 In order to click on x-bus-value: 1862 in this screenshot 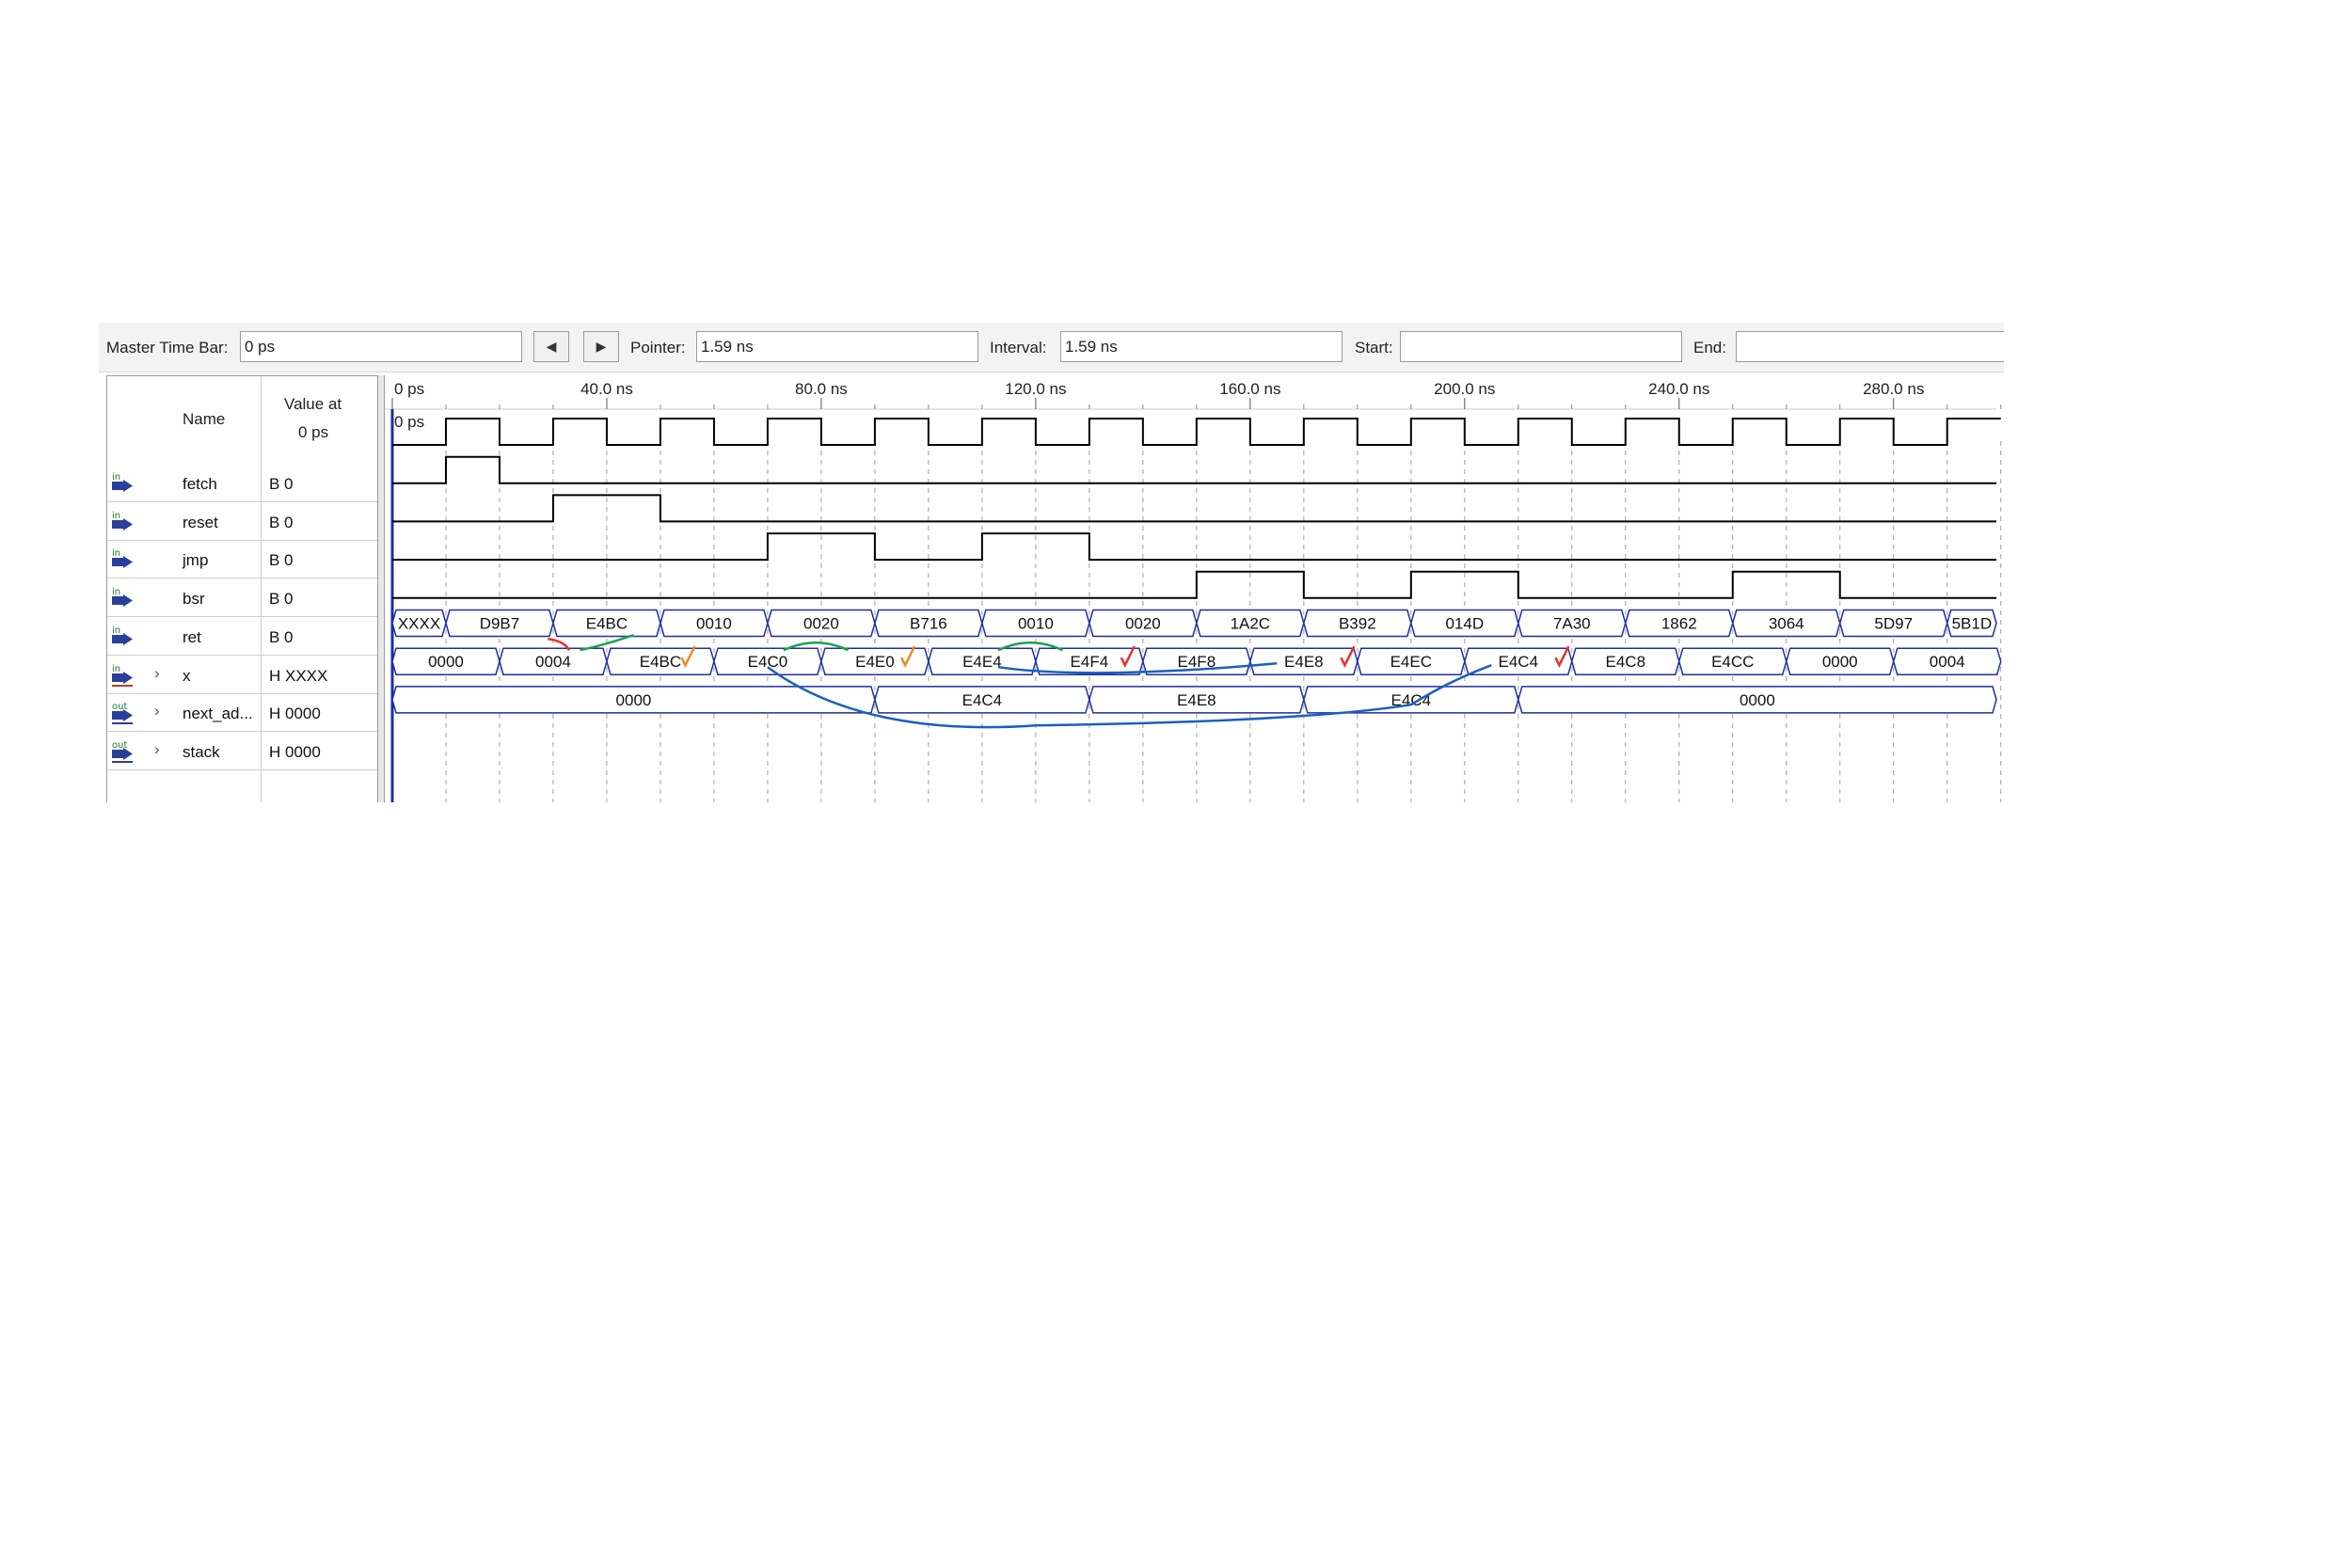, I will do `click(1679, 624)`.